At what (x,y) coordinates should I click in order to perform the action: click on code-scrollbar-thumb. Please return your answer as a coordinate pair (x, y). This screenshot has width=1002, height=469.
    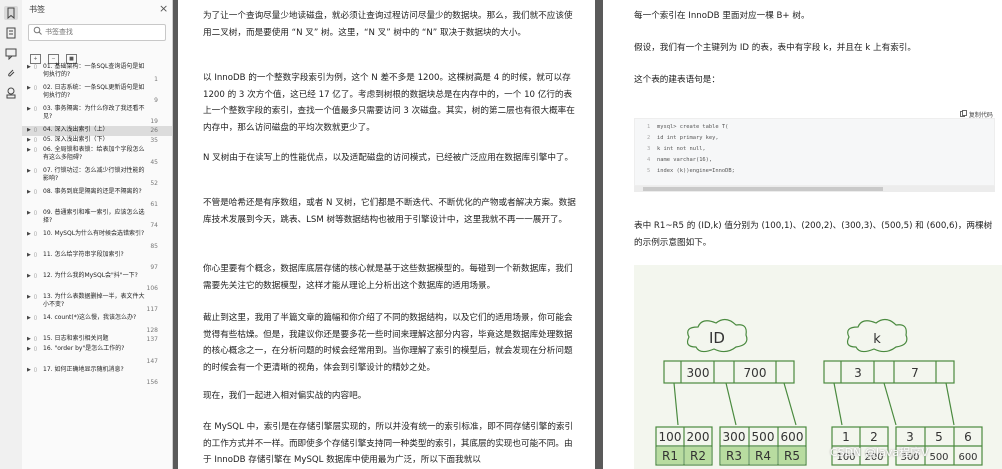
    Looking at the image, I should click on (763, 189).